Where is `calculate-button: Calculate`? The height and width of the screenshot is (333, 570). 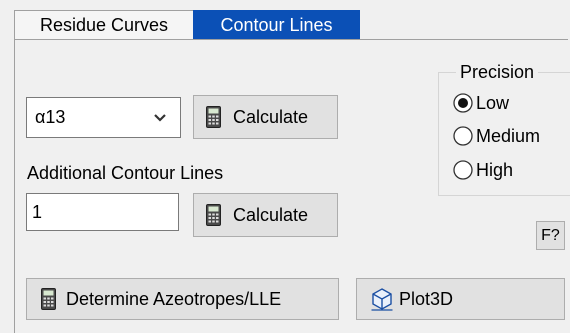
calculate-button: Calculate is located at coordinates (265, 117).